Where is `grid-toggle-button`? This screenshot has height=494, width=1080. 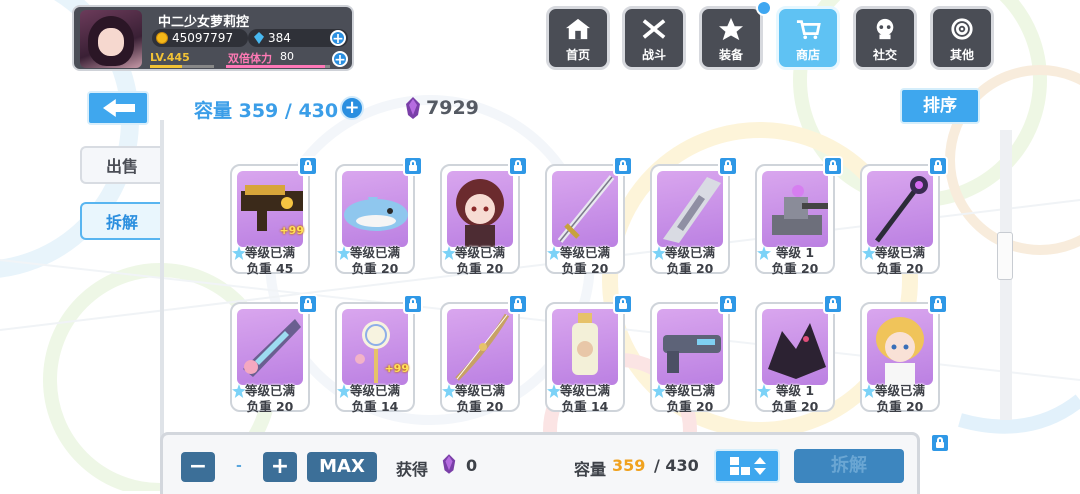 grid-toggle-button is located at coordinates (747, 466).